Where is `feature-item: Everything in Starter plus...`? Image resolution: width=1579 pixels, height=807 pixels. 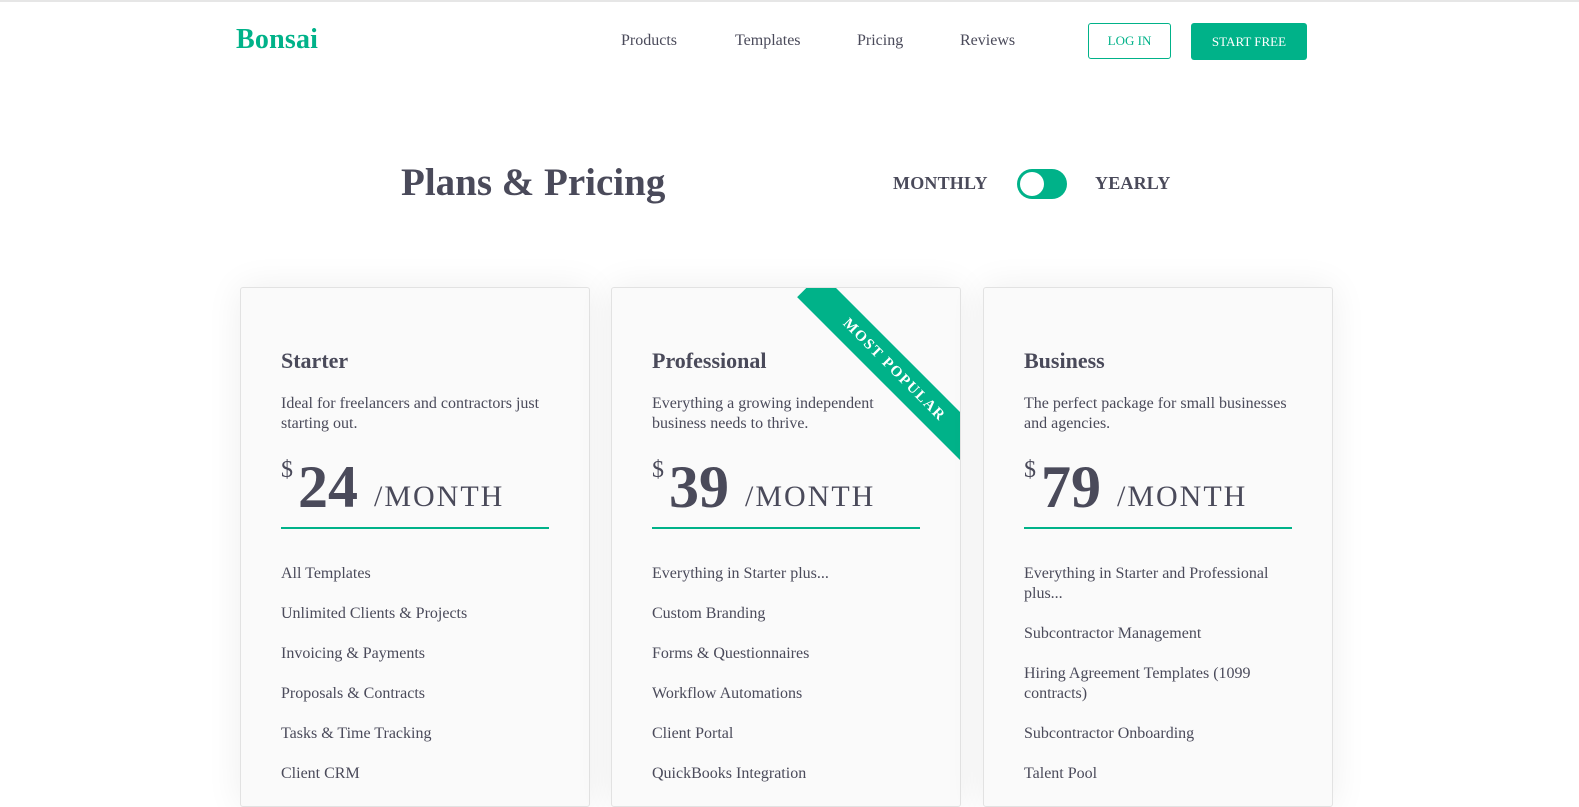
feature-item: Everything in Starter plus... is located at coordinates (740, 573).